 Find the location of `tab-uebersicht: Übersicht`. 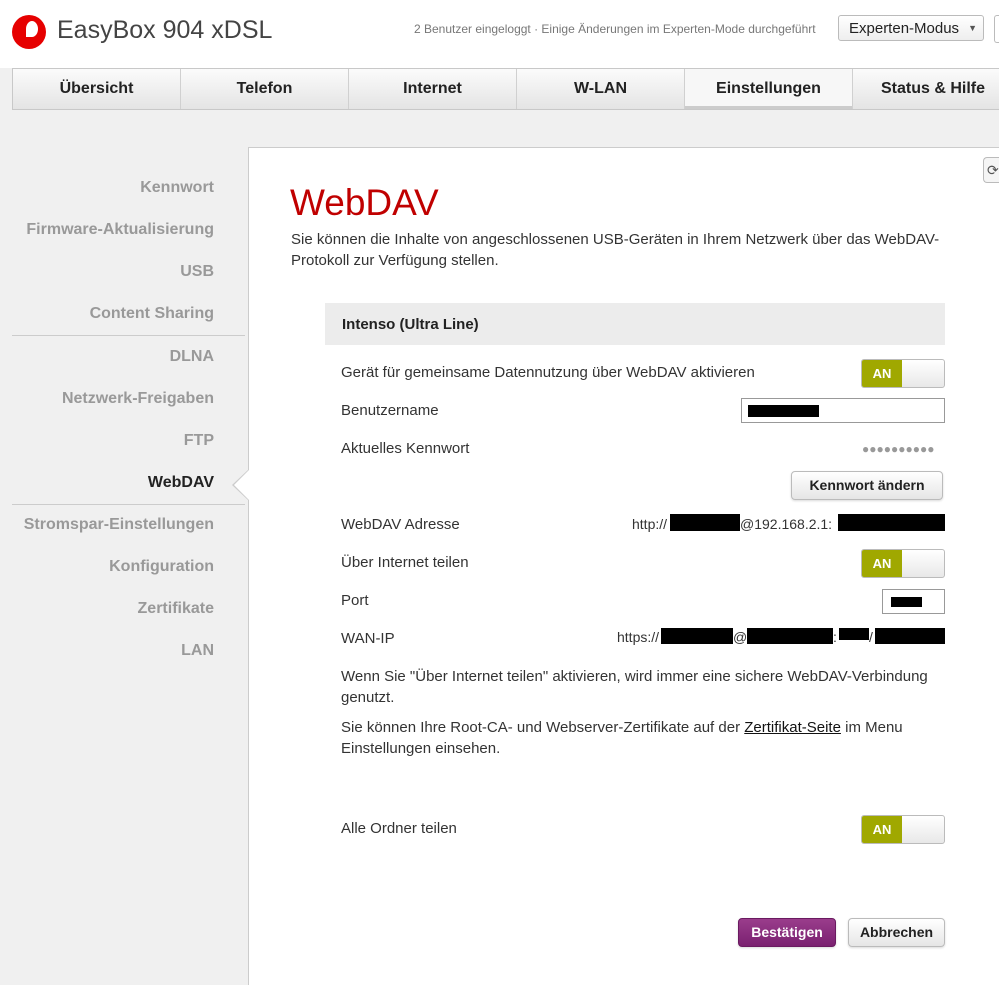

tab-uebersicht: Übersicht is located at coordinates (97, 89).